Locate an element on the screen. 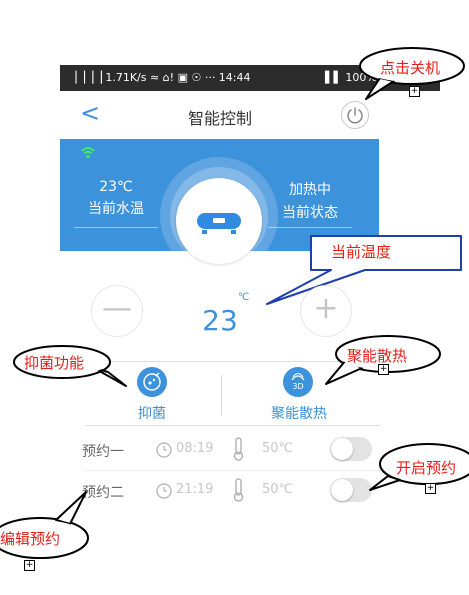 This screenshot has height=595, width=469. power-icon is located at coordinates (355, 115).